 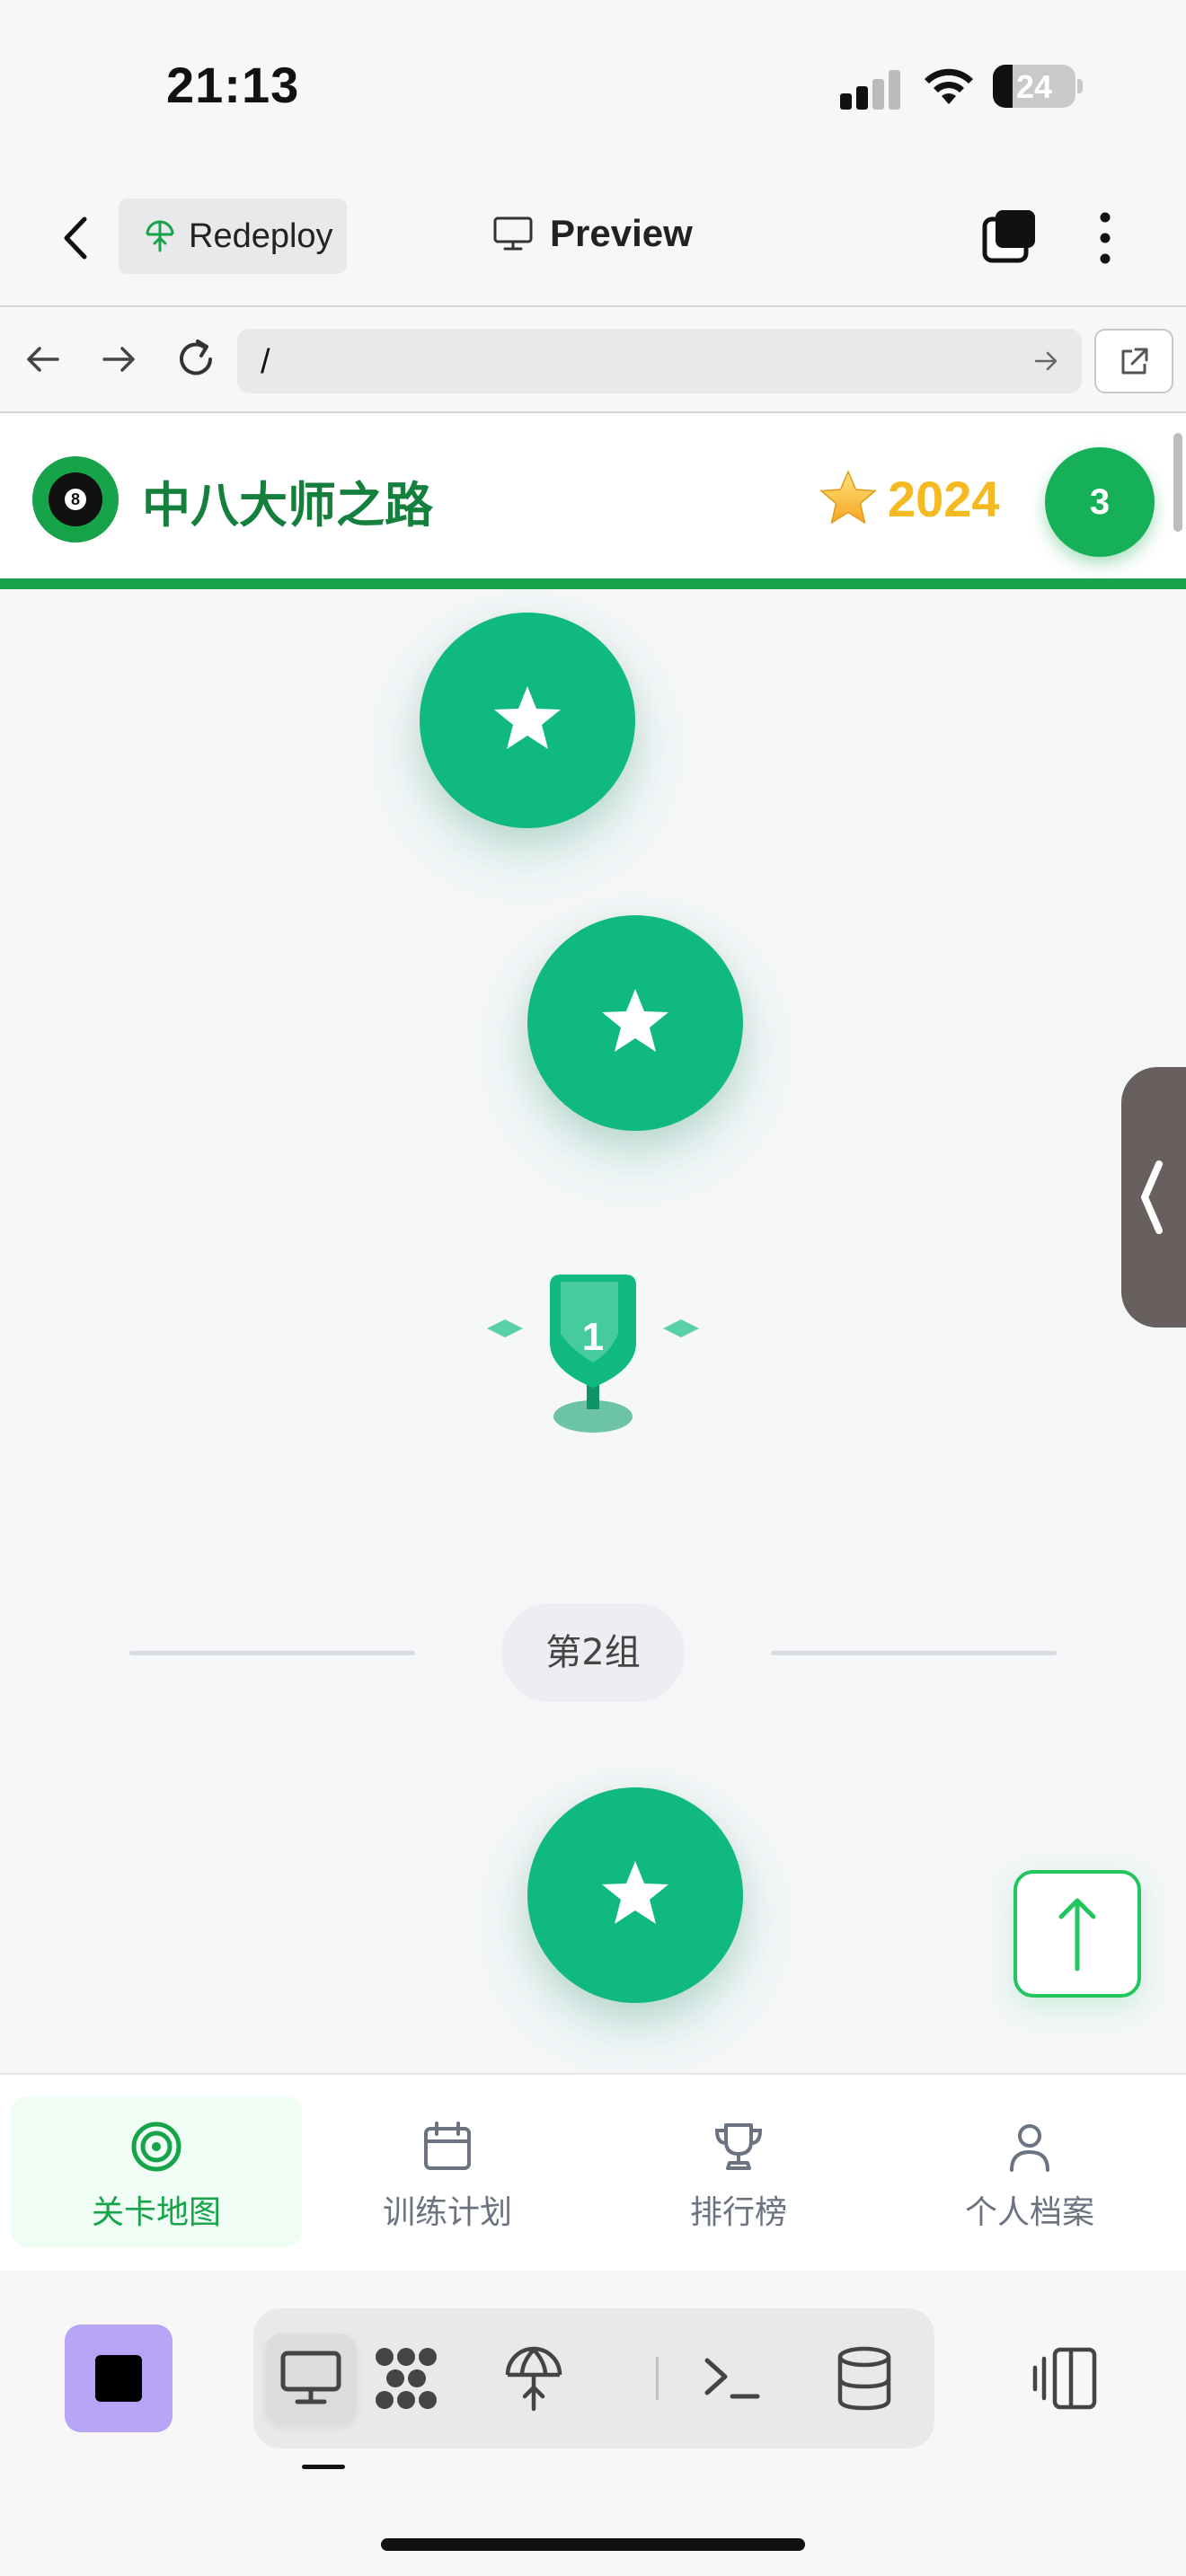 What do you see at coordinates (272, 1653) in the screenshot?
I see `divider-left` at bounding box center [272, 1653].